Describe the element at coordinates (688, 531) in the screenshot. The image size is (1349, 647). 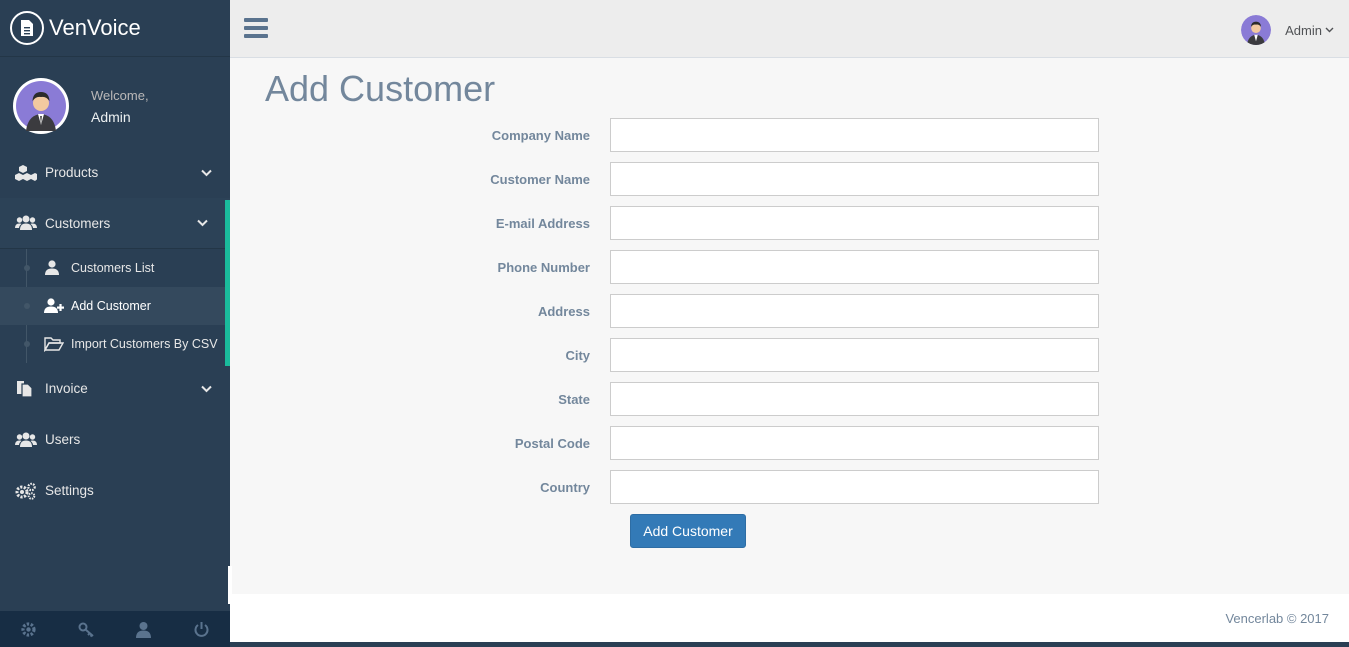
I see `add-customer-button: Add Customer` at that location.